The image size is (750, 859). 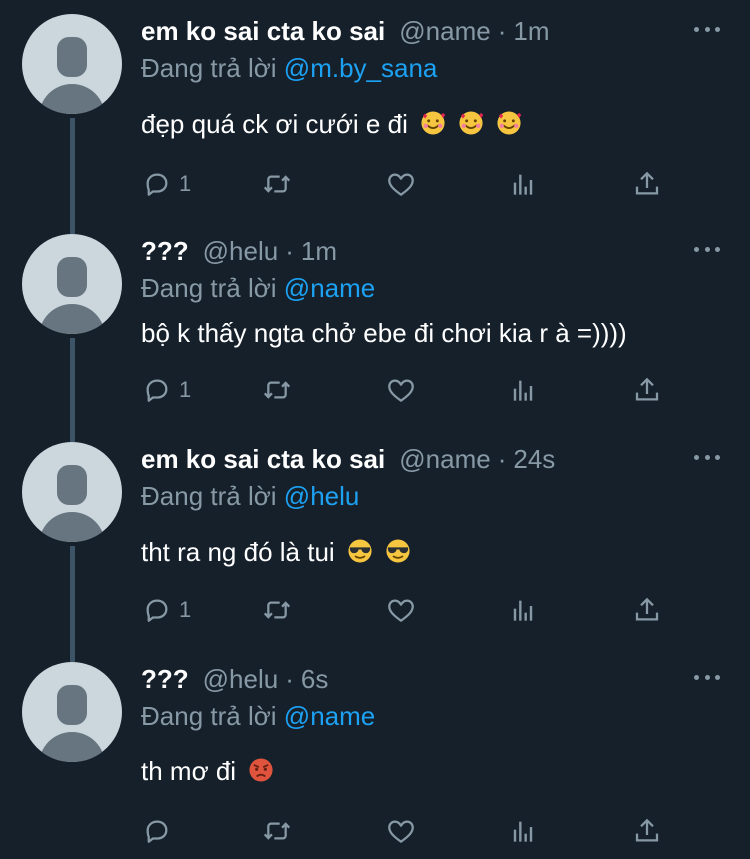 I want to click on tweet-text-content: đẹp quá ck ơi cưới e đi, so click(x=274, y=124).